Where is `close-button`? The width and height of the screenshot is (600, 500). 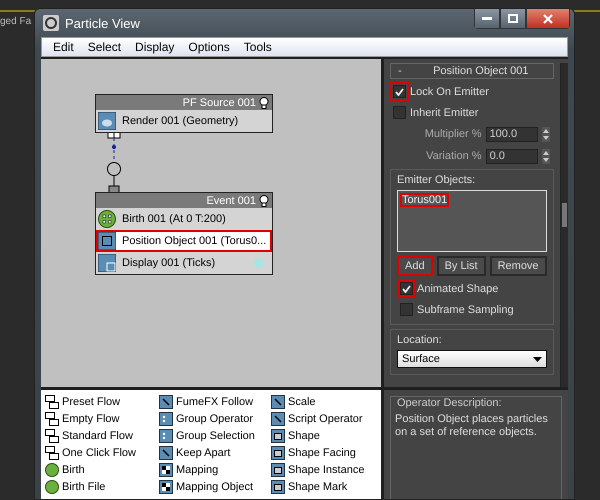
close-button is located at coordinates (548, 19).